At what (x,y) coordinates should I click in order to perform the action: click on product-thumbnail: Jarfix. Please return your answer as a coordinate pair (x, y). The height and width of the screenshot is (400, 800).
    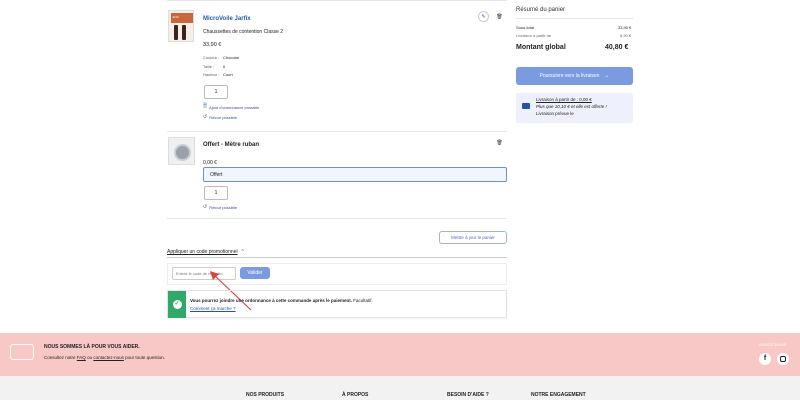
    Looking at the image, I should click on (181, 26).